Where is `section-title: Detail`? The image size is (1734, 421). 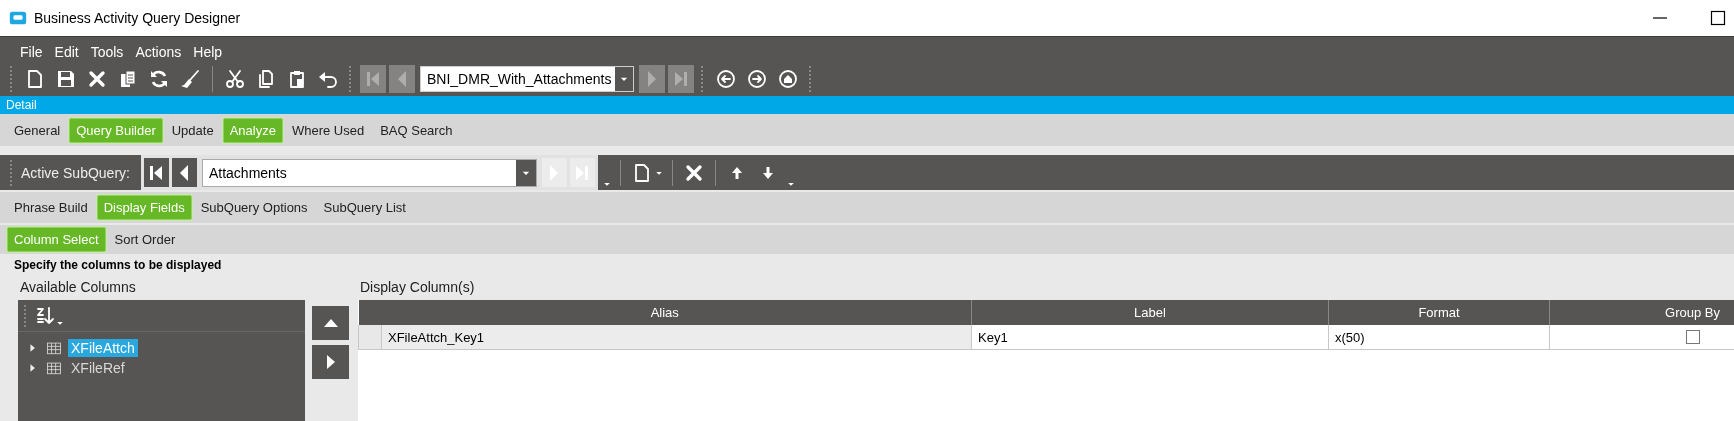
section-title: Detail is located at coordinates (21, 104).